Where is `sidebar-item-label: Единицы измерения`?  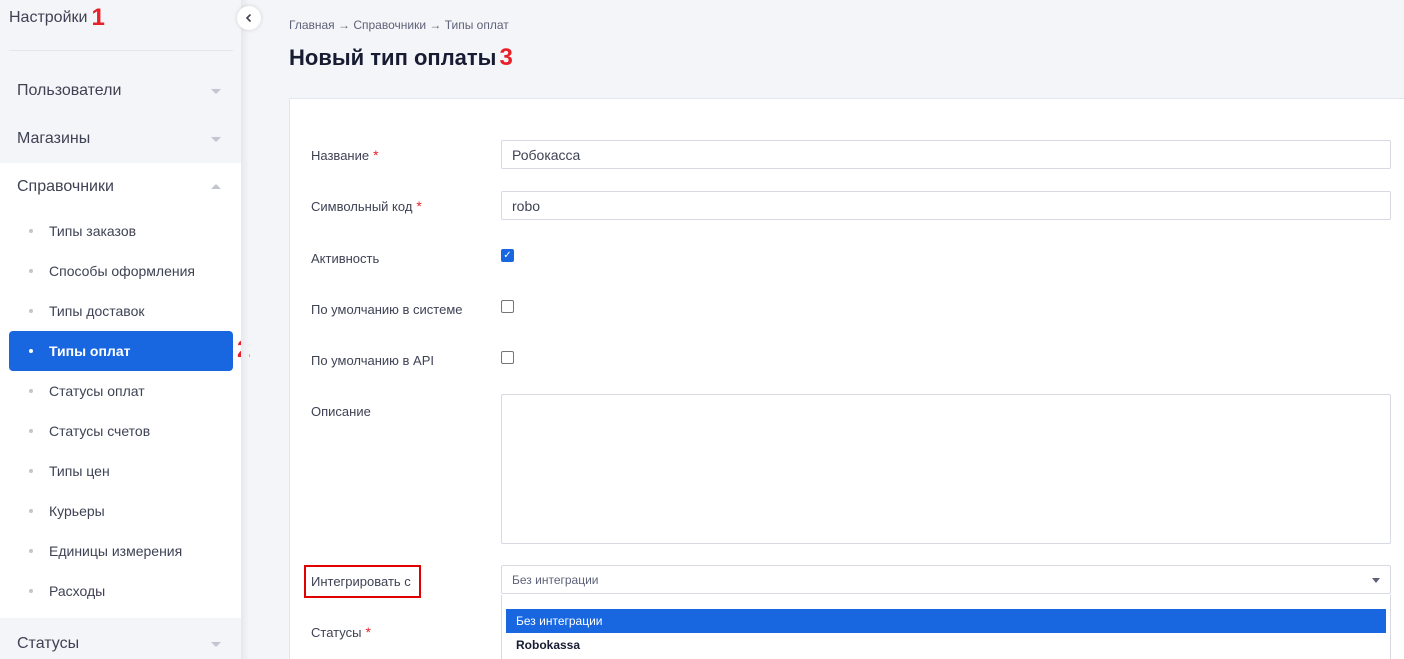 sidebar-item-label: Единицы измерения is located at coordinates (116, 551).